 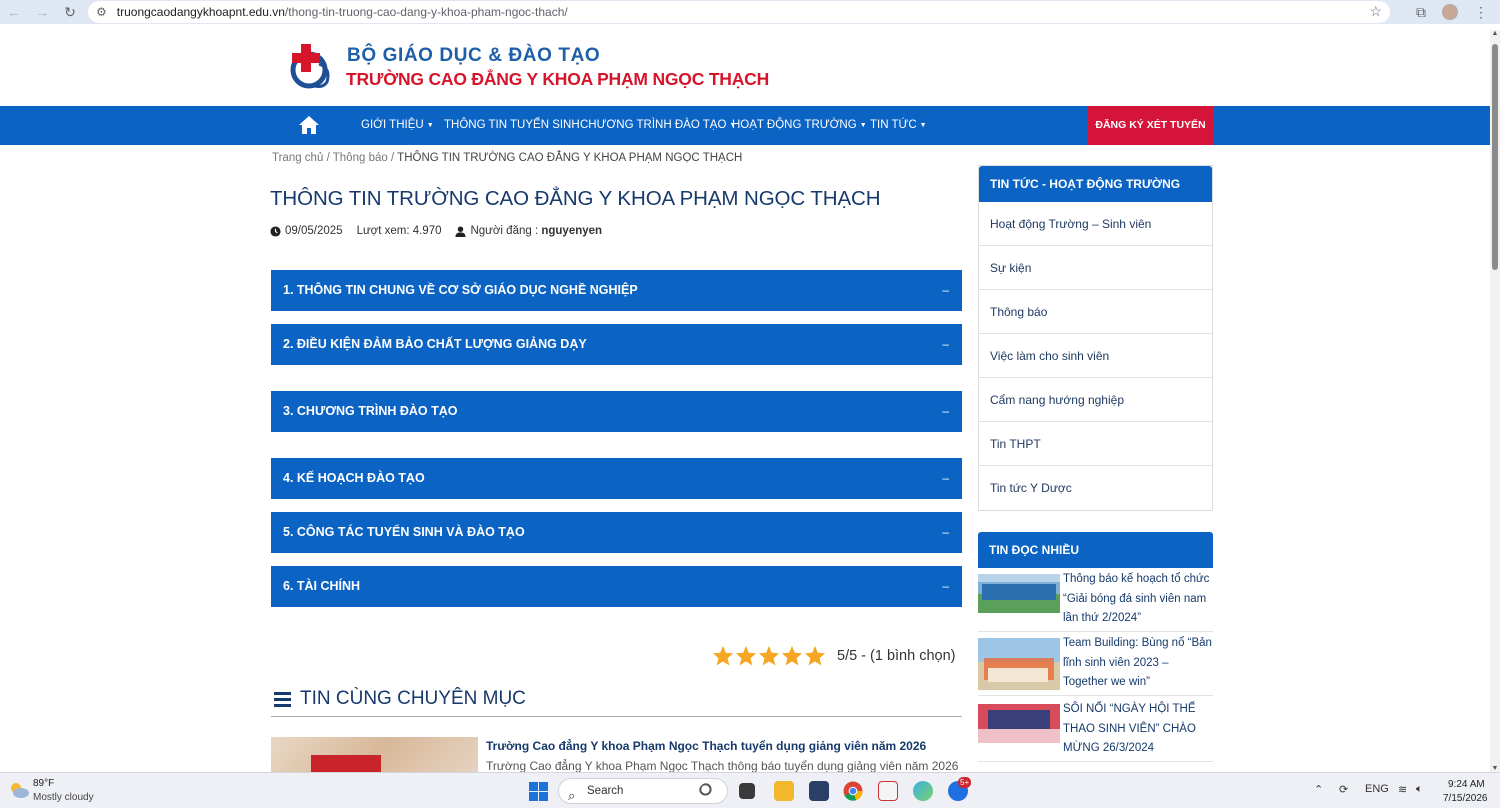 What do you see at coordinates (747, 791) in the screenshot?
I see `task-view-icon` at bounding box center [747, 791].